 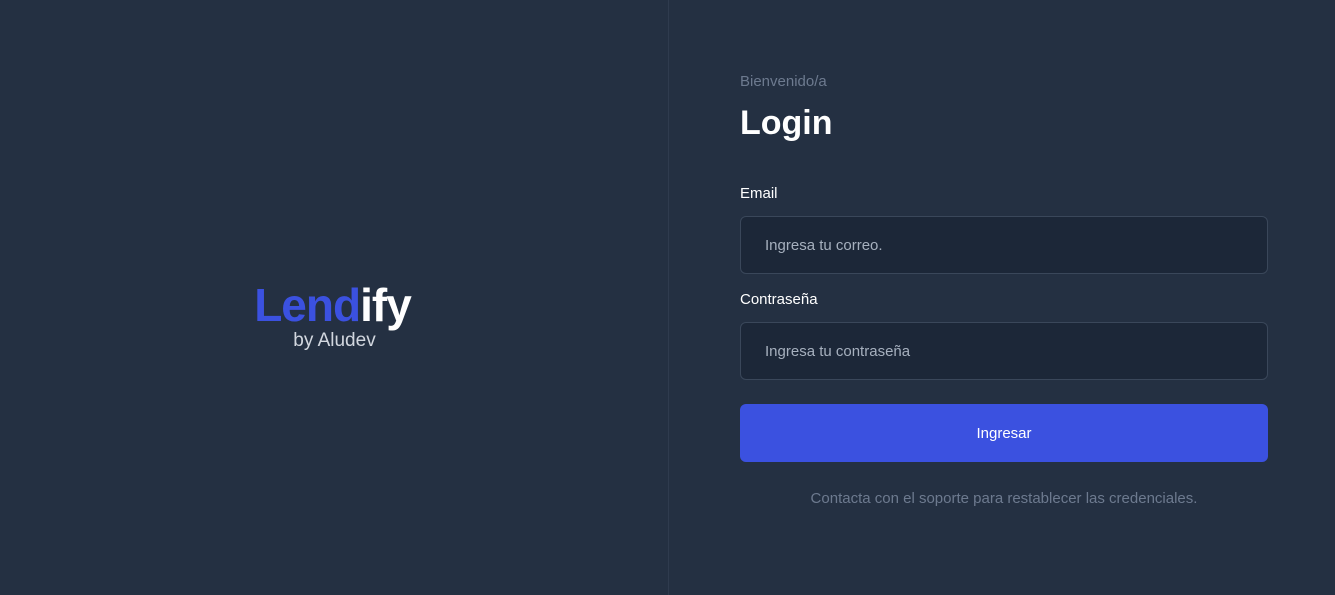 I want to click on welcome-text: Bienvenido/a, so click(x=783, y=81).